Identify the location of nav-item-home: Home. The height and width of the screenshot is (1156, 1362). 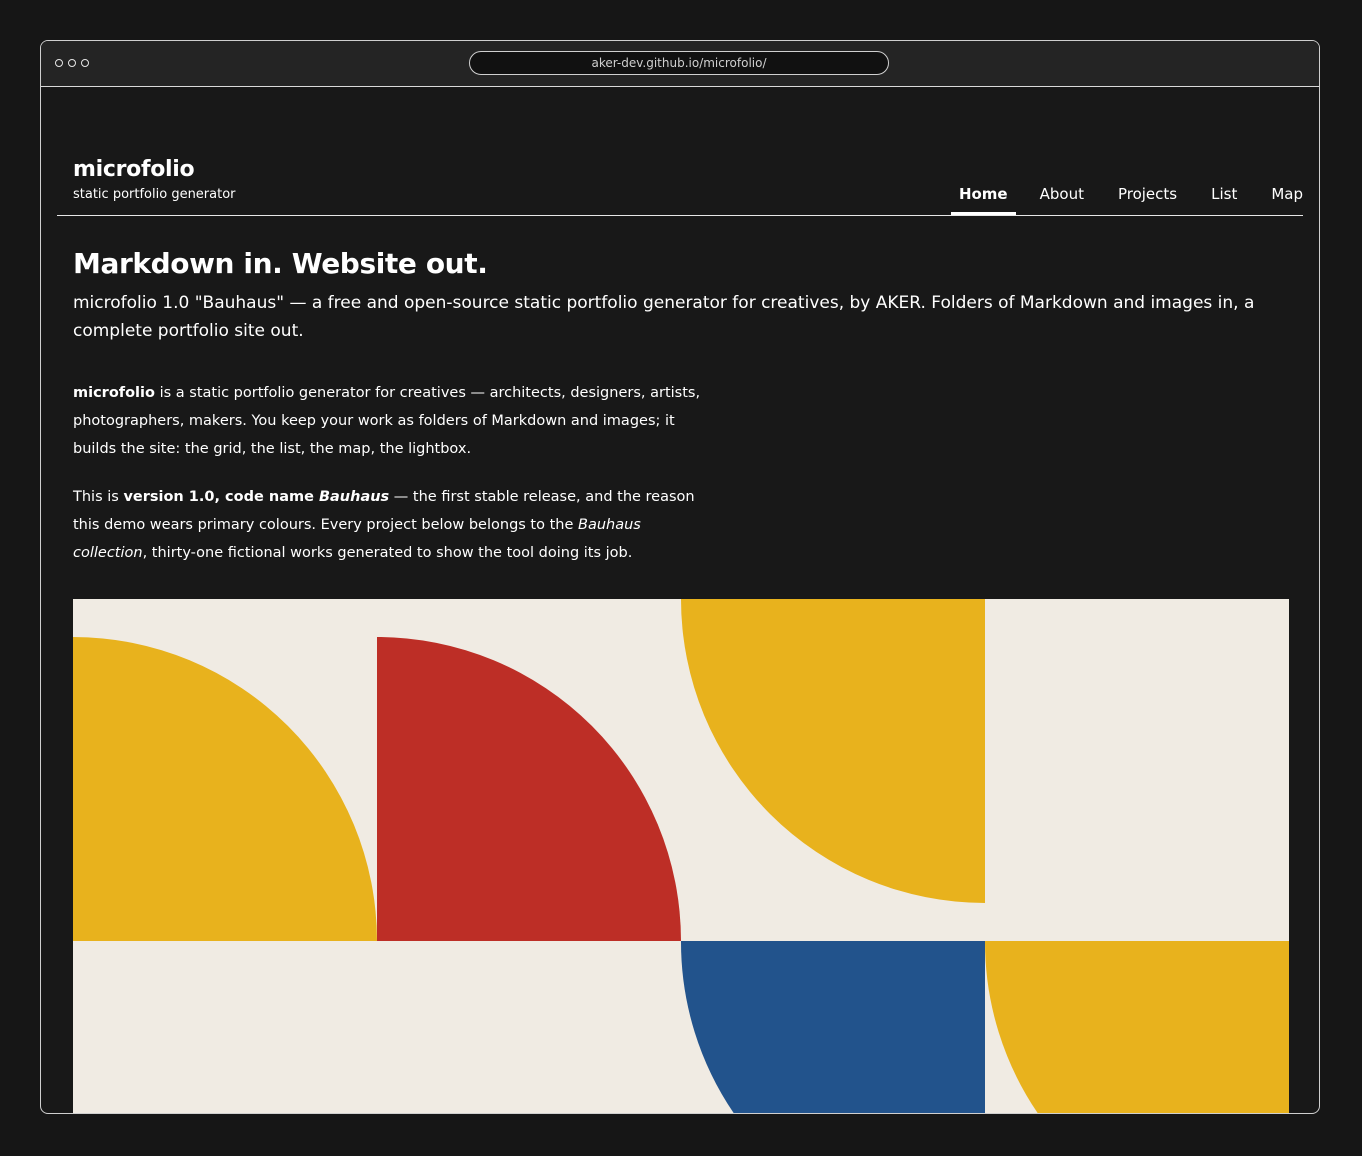
(983, 197).